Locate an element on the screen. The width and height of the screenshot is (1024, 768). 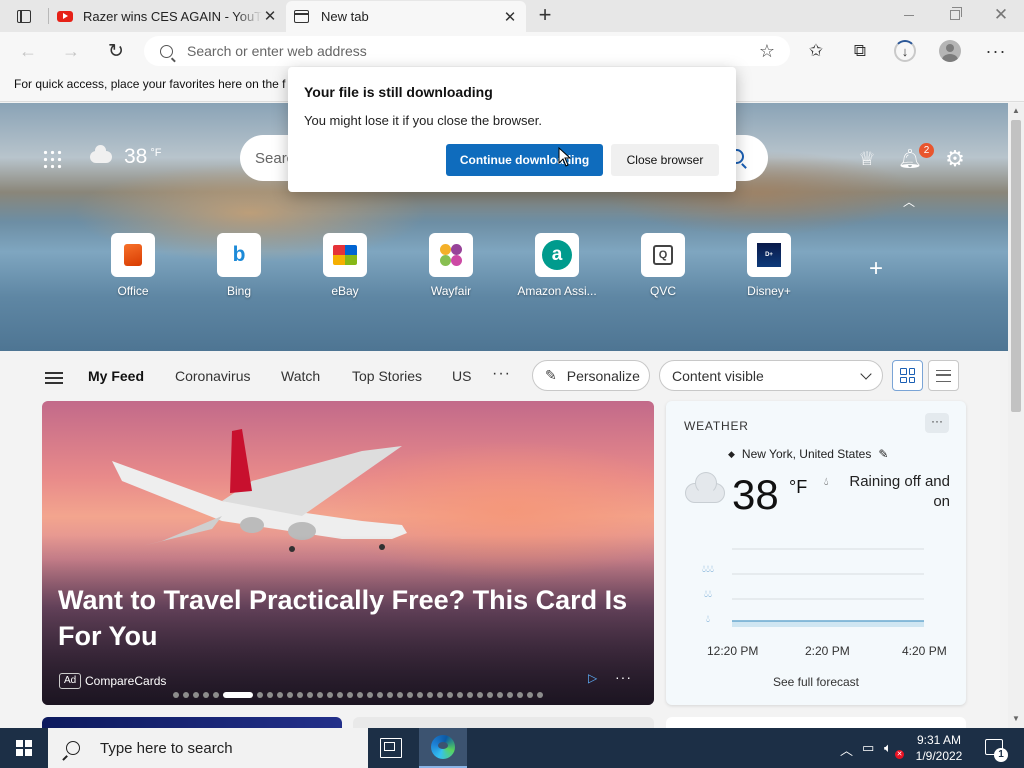
rewards-icon: ♕ is located at coordinates (867, 159).